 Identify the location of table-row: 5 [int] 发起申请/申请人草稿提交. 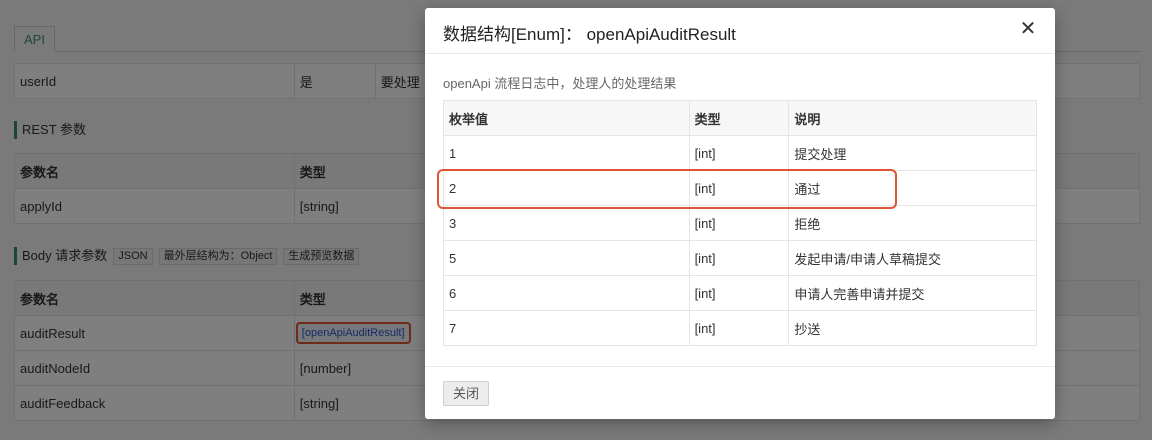
(740, 258).